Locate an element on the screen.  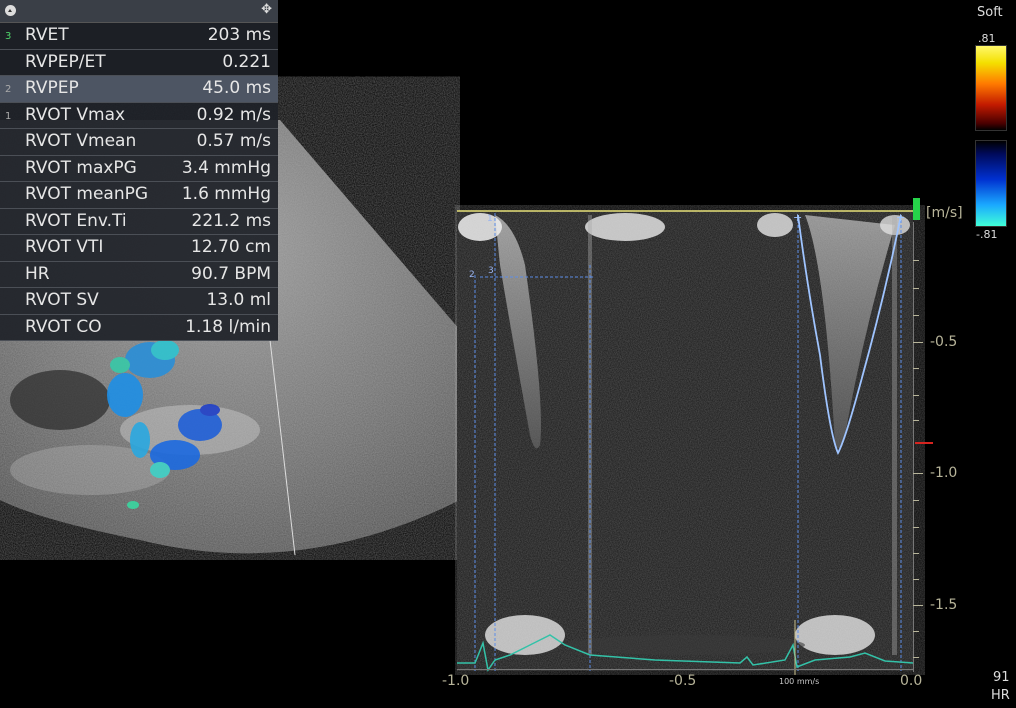
collapse-icon is located at coordinates (10, 10).